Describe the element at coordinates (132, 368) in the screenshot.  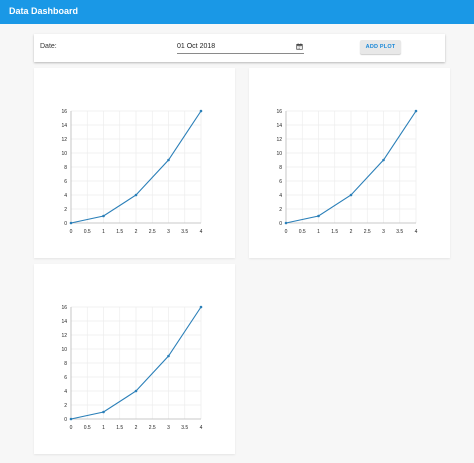
I see `line-chart-3: 0 0.5 1 1.5 2 2.5 3 3.5 4 0 2 4 6 8 10 12 14 16` at that location.